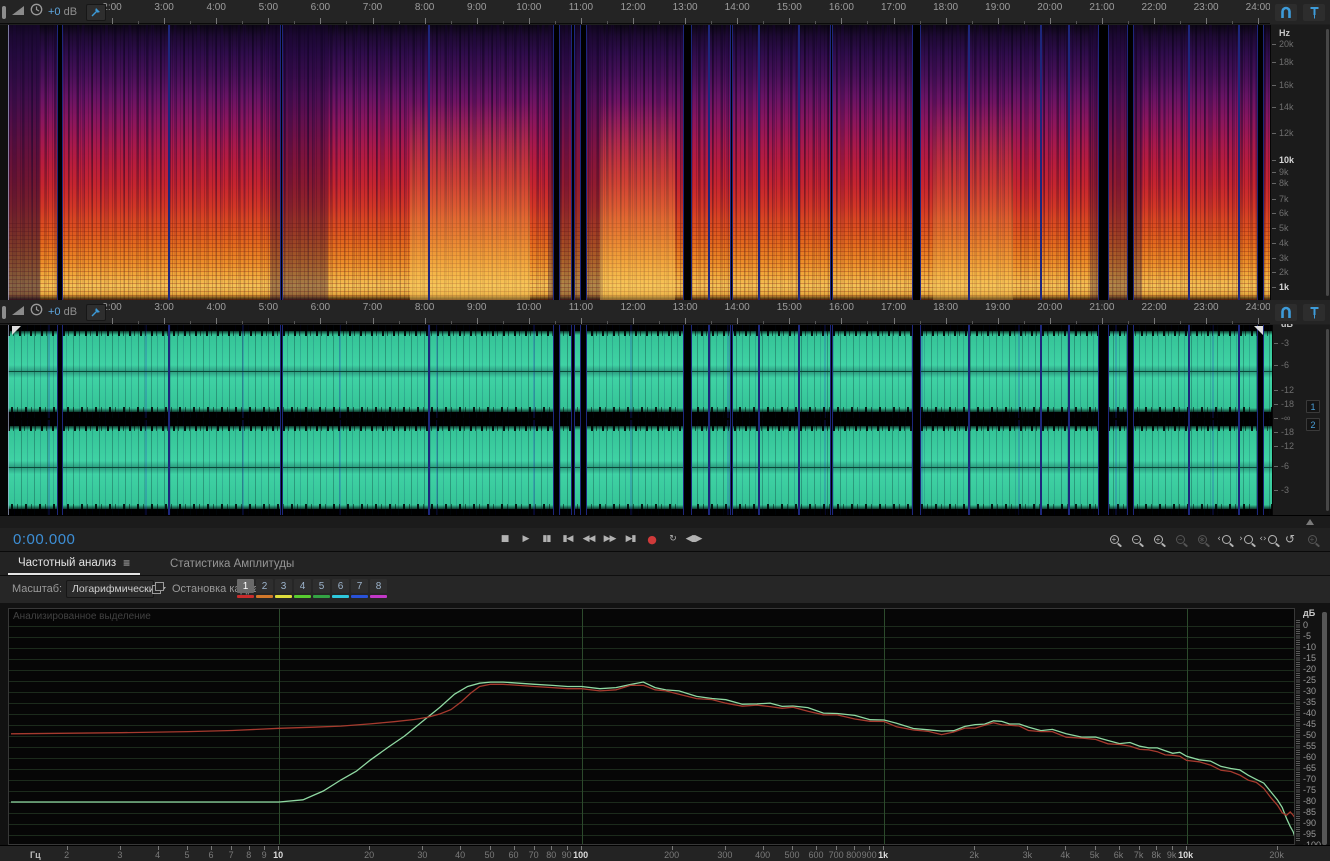  Describe the element at coordinates (1313, 406) in the screenshot. I see `channel-badge-1: 1` at that location.